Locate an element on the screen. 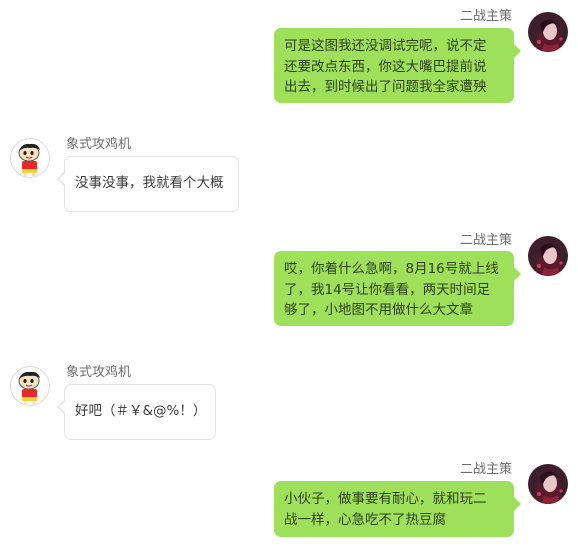  message-line: 战一样，心急吃不了热豆腐 is located at coordinates (365, 519).